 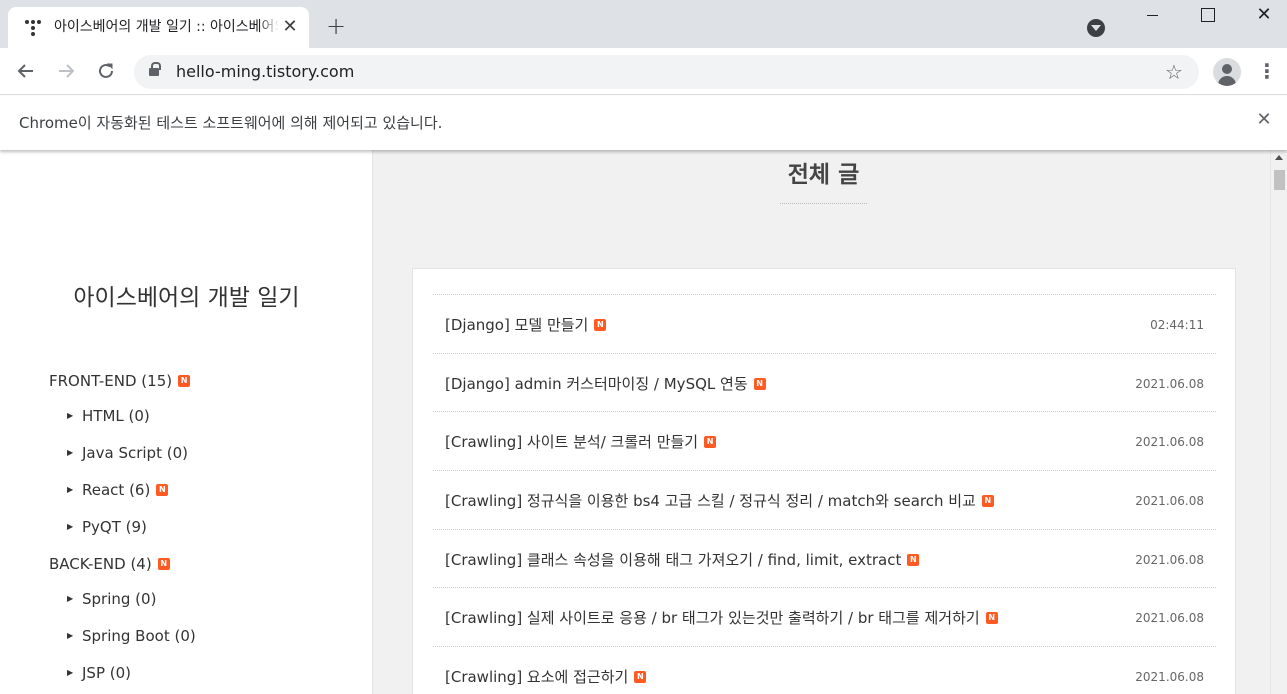 I want to click on category-label: FRONT-END (15), so click(x=111, y=381).